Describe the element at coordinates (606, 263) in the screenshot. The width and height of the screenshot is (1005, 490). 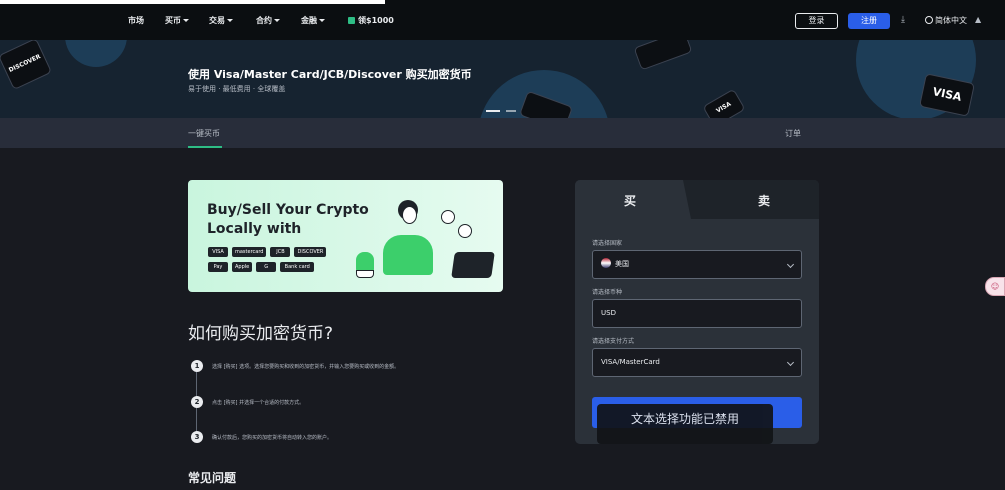
I see `us-flag-icon` at that location.